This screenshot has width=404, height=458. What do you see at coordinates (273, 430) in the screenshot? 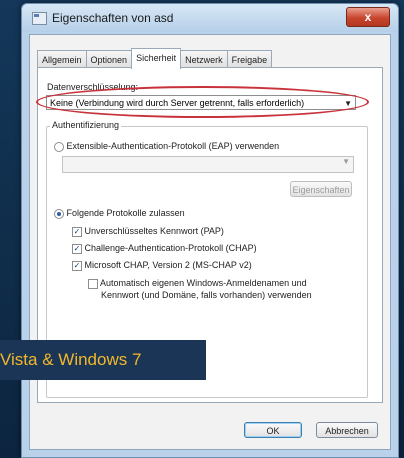
I see `ok-button: OK` at bounding box center [273, 430].